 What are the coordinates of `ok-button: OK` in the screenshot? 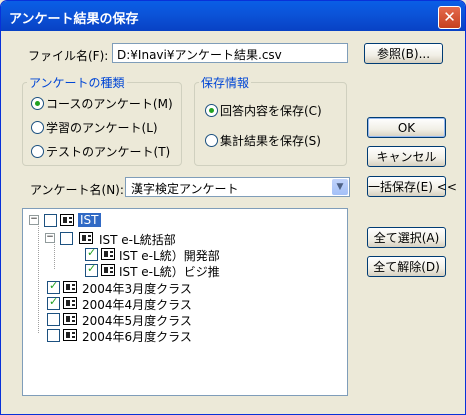 It's located at (406, 127).